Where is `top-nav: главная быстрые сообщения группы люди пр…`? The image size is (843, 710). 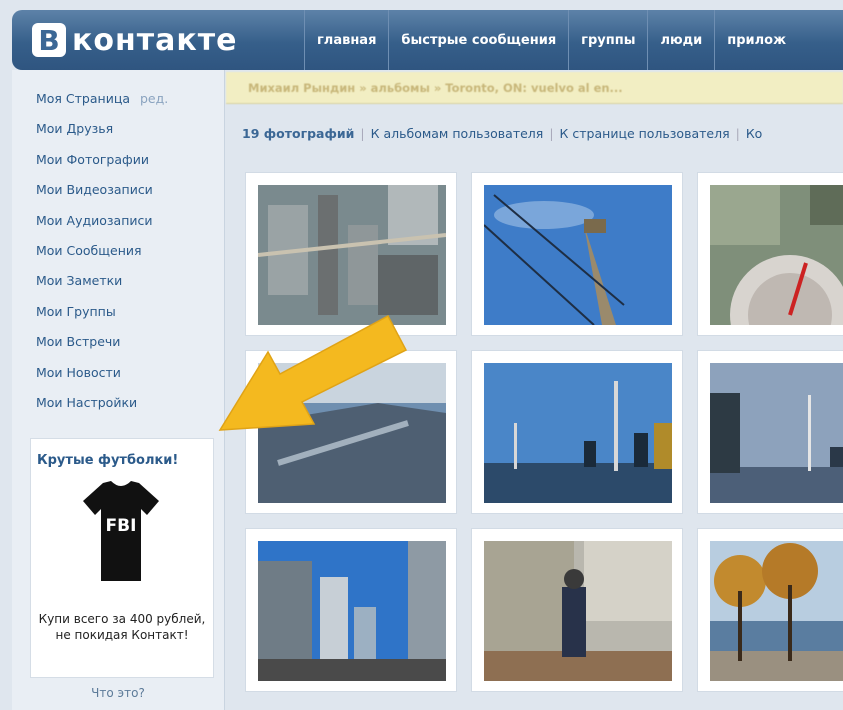 top-nav: главная быстрые сообщения группы люди пр… is located at coordinates (551, 40).